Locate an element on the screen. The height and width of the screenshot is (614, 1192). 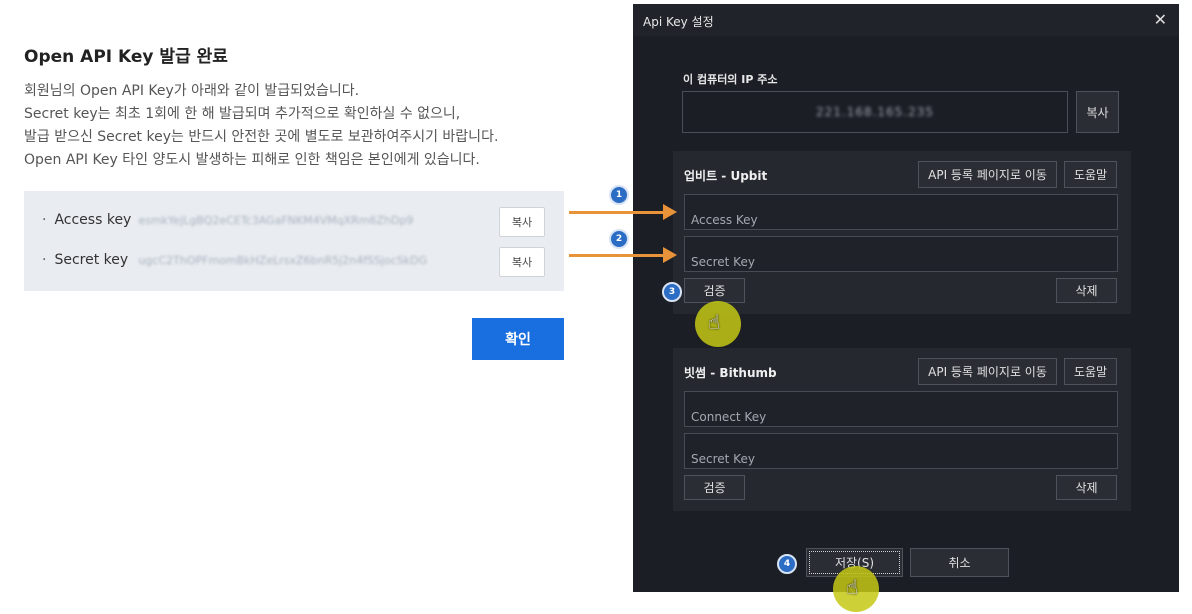
ip-address-value: 221.168.165.235 is located at coordinates (875, 112).